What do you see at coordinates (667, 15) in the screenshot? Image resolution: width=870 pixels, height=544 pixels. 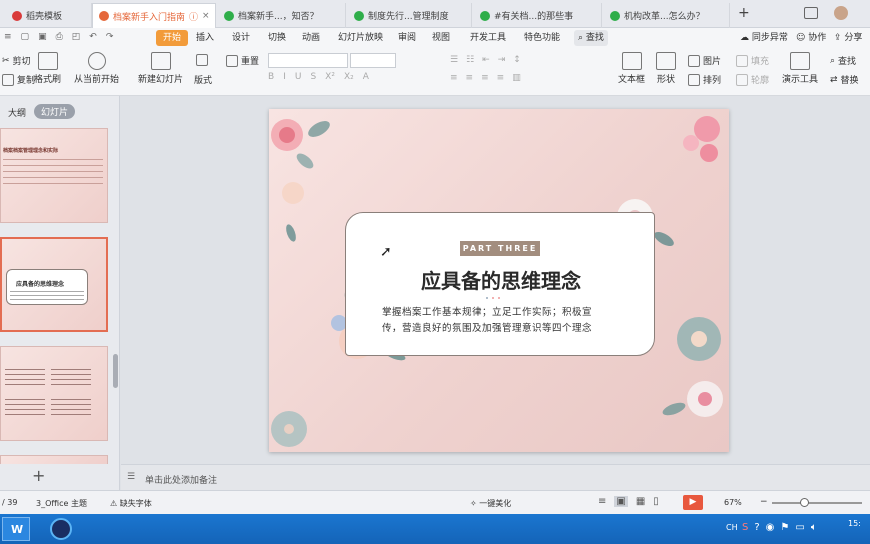 I see `tab-institution-reform: 机构改革...怎么办？` at bounding box center [667, 15].